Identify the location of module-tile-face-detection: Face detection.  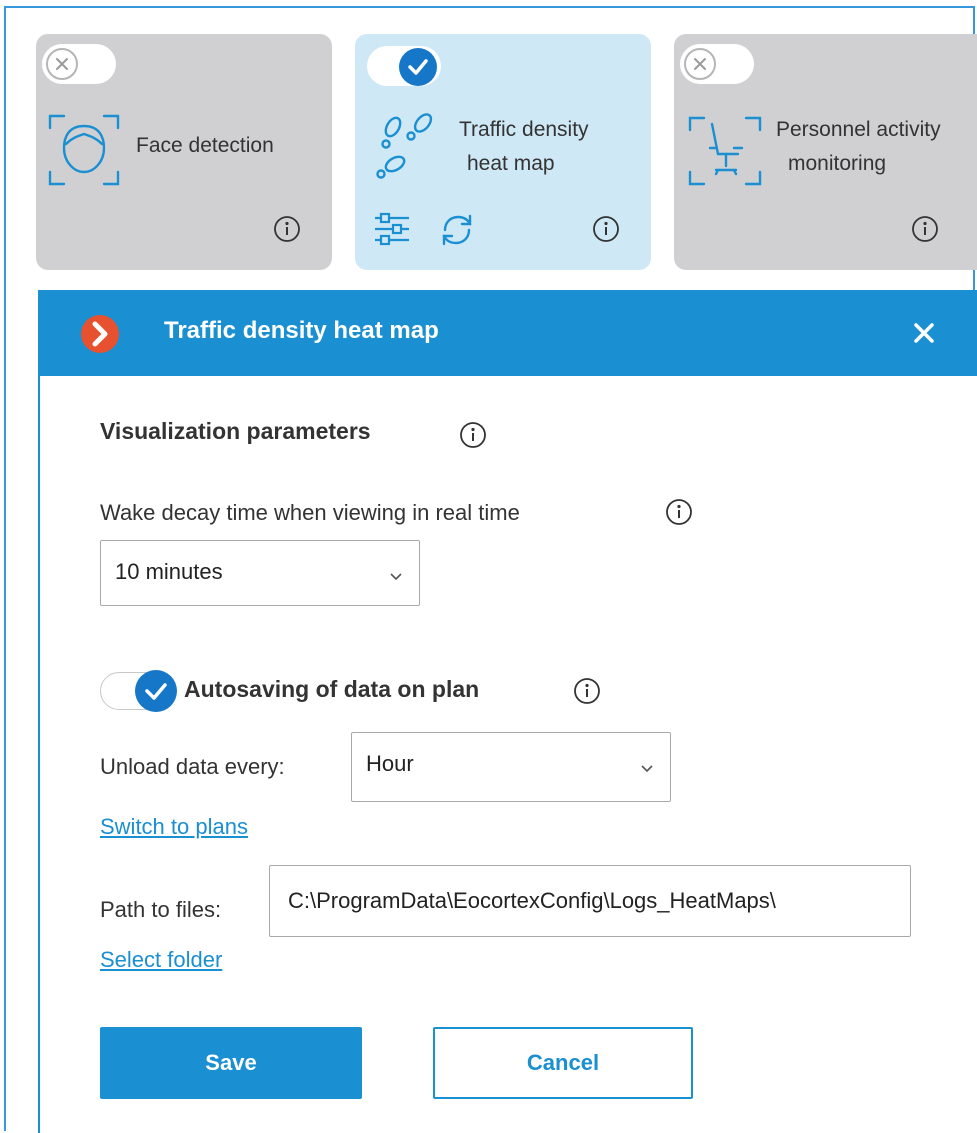
(184, 152).